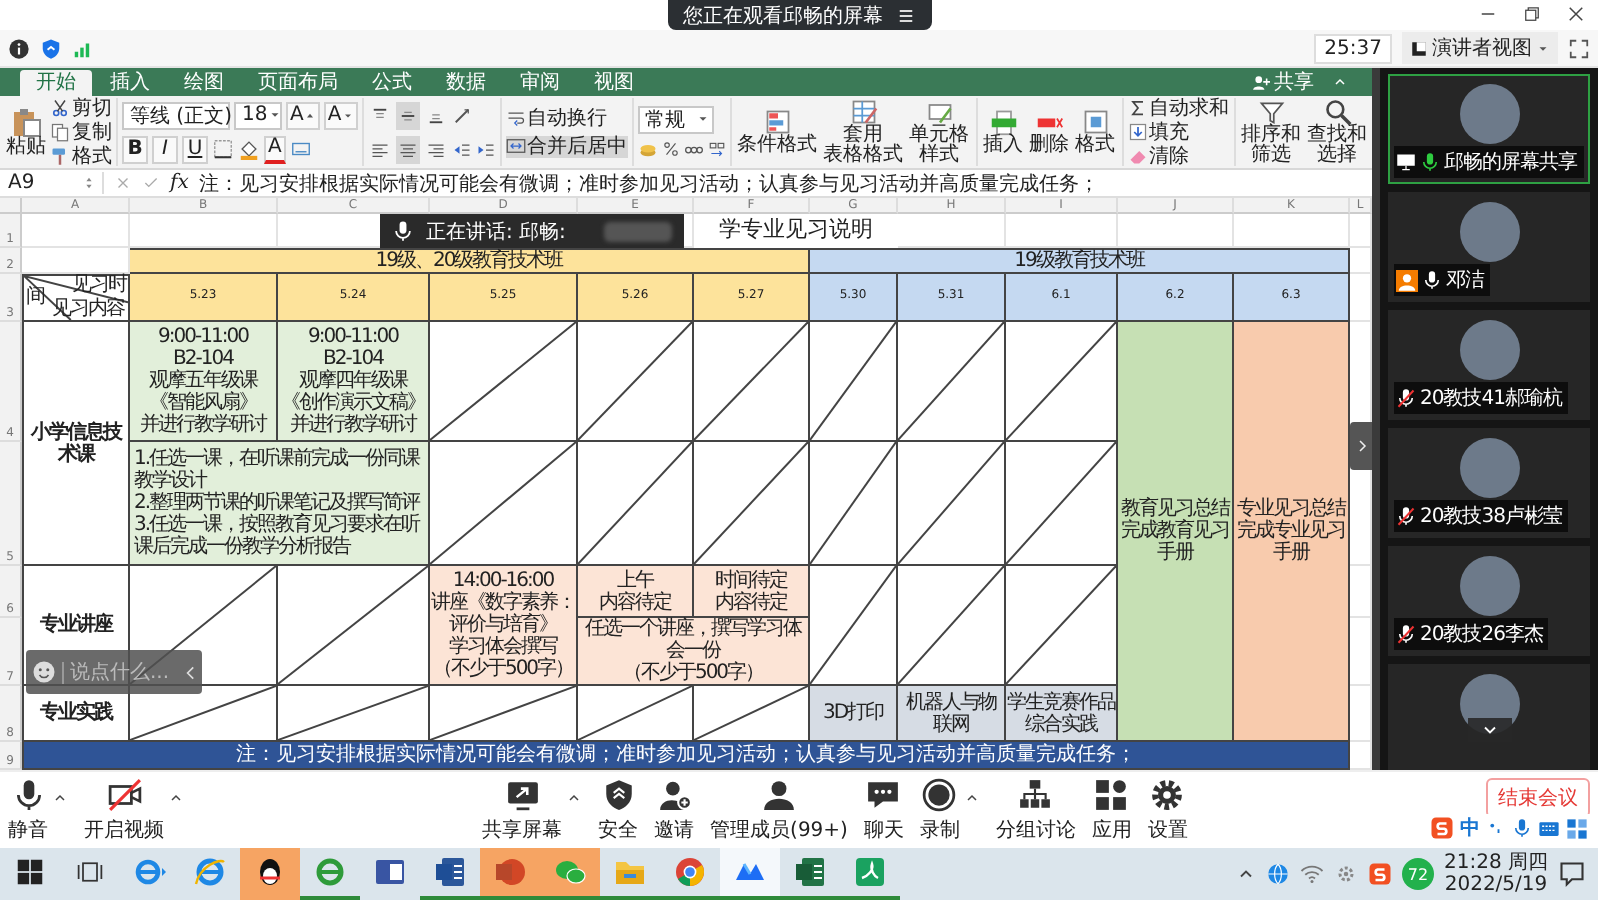 Image resolution: width=1598 pixels, height=900 pixels. I want to click on ribbon-tab: 审阅, so click(540, 83).